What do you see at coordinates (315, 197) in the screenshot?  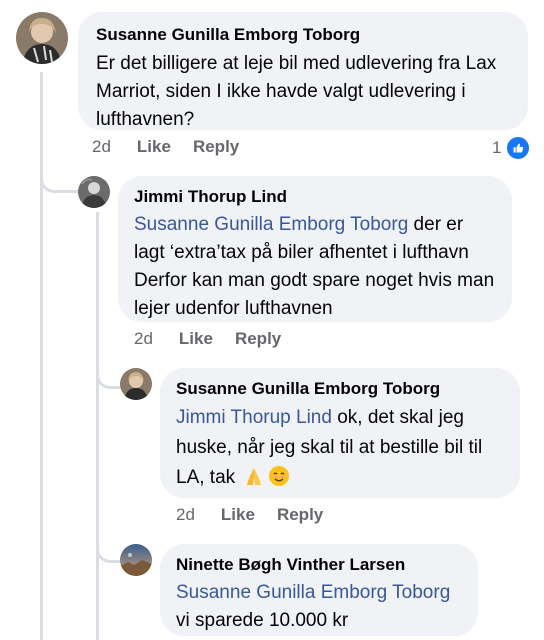 I see `comment-author: Jimmi Thorup Lind` at bounding box center [315, 197].